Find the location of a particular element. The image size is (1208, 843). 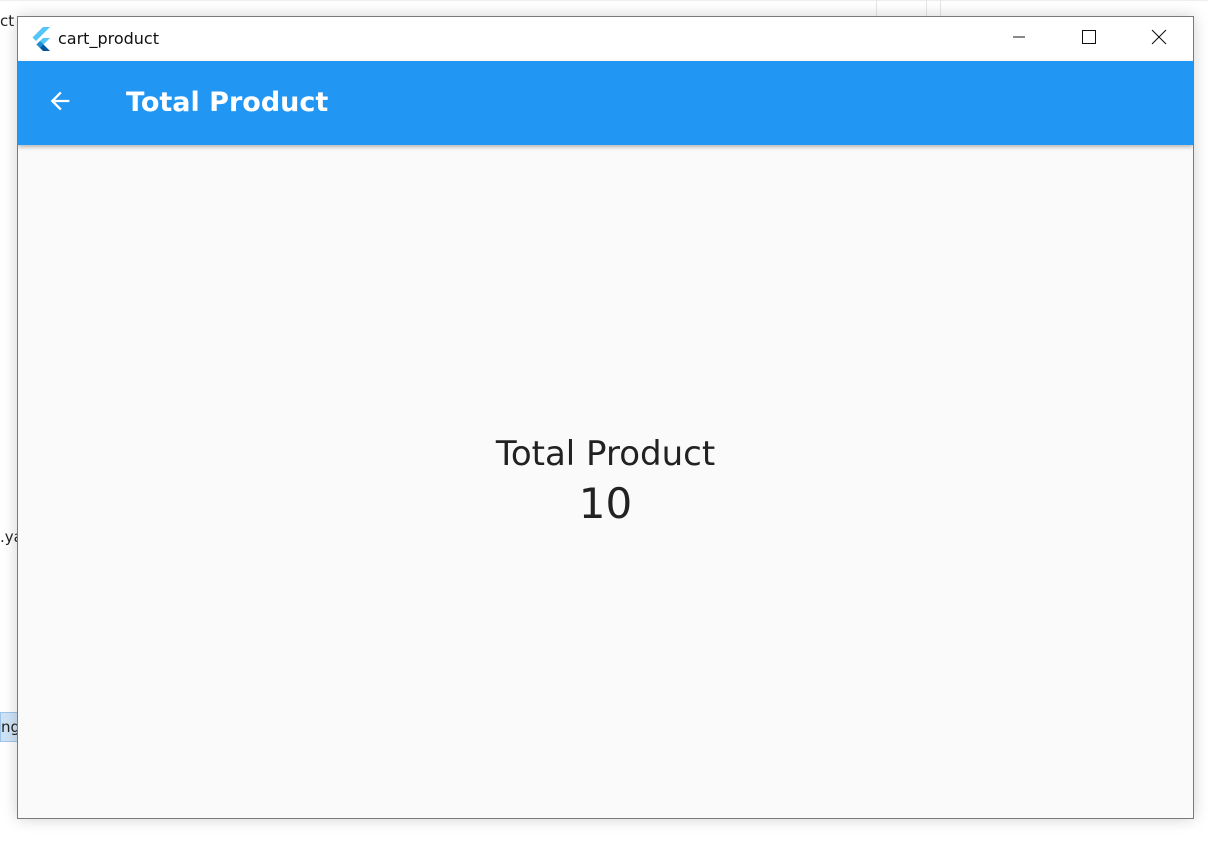

total-product-label: Total Product is located at coordinates (605, 454).